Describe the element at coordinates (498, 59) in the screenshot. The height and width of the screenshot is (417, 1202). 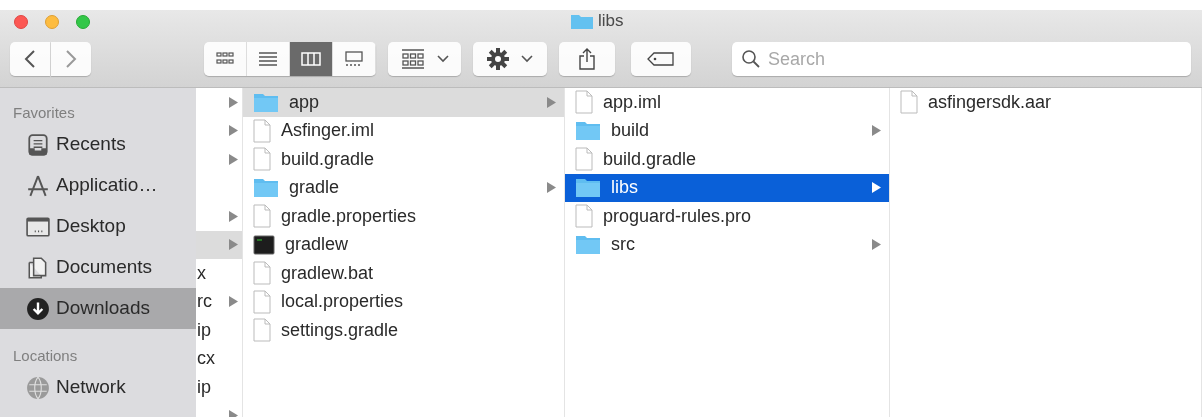
I see `gear-icon` at that location.